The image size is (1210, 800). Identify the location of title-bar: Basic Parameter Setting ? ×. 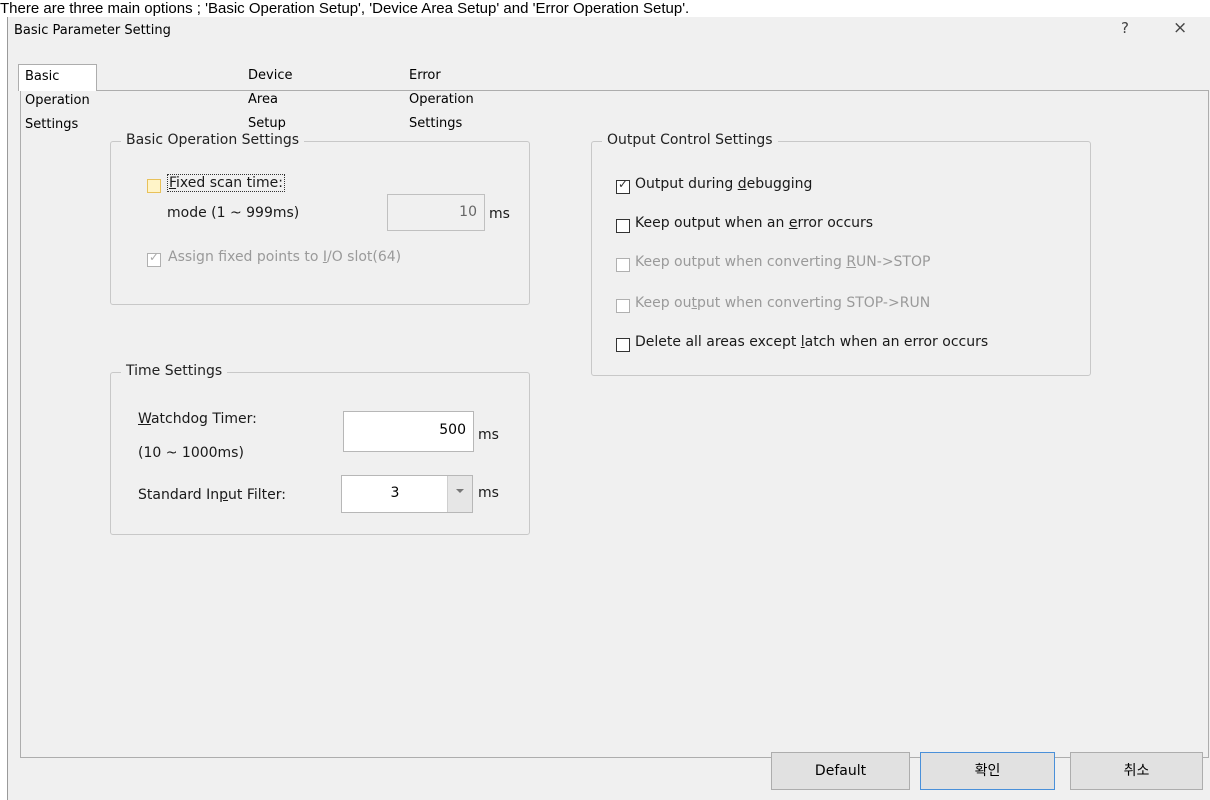
(609, 32).